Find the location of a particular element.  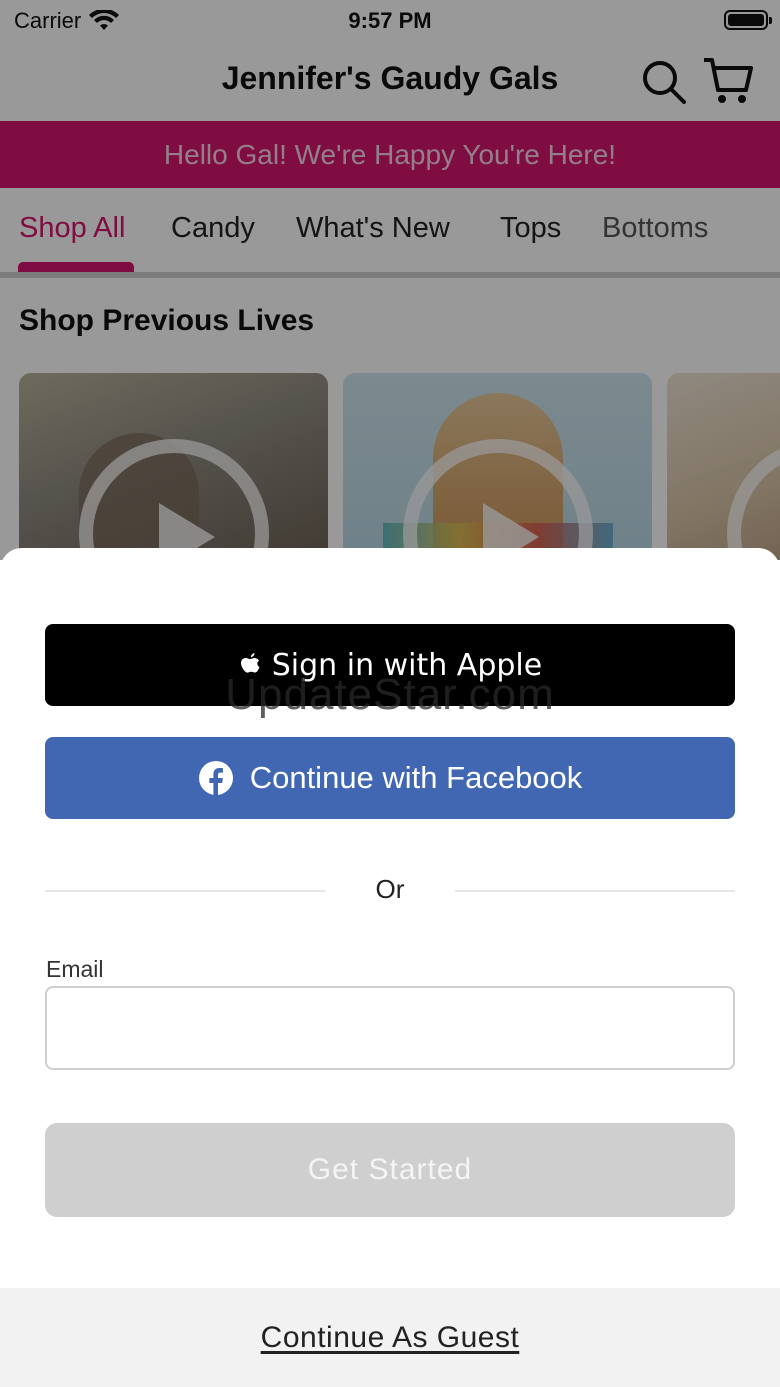

email-label: Email is located at coordinates (75, 969).